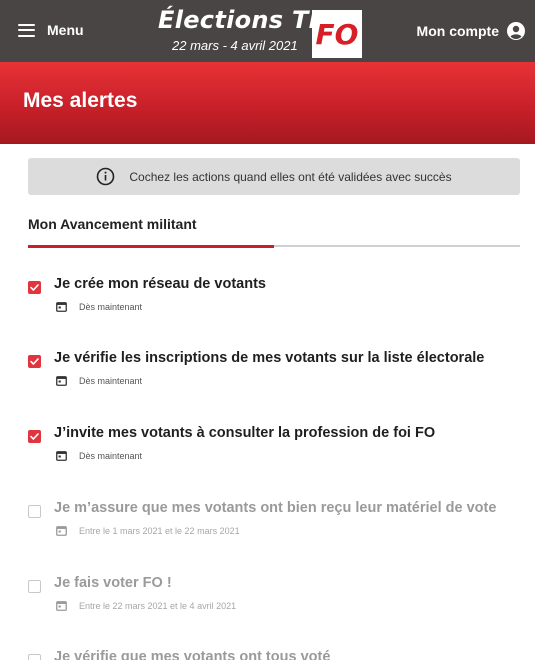 This screenshot has height=660, width=535. I want to click on page-title: Mes alertes, so click(80, 100).